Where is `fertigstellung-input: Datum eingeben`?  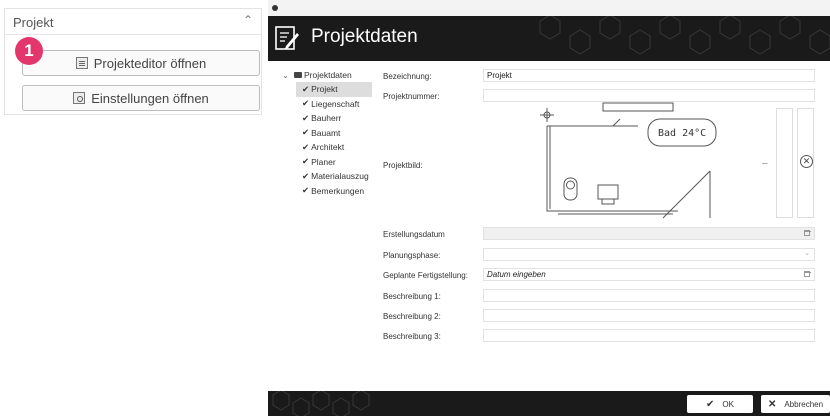 fertigstellung-input: Datum eingeben is located at coordinates (649, 274).